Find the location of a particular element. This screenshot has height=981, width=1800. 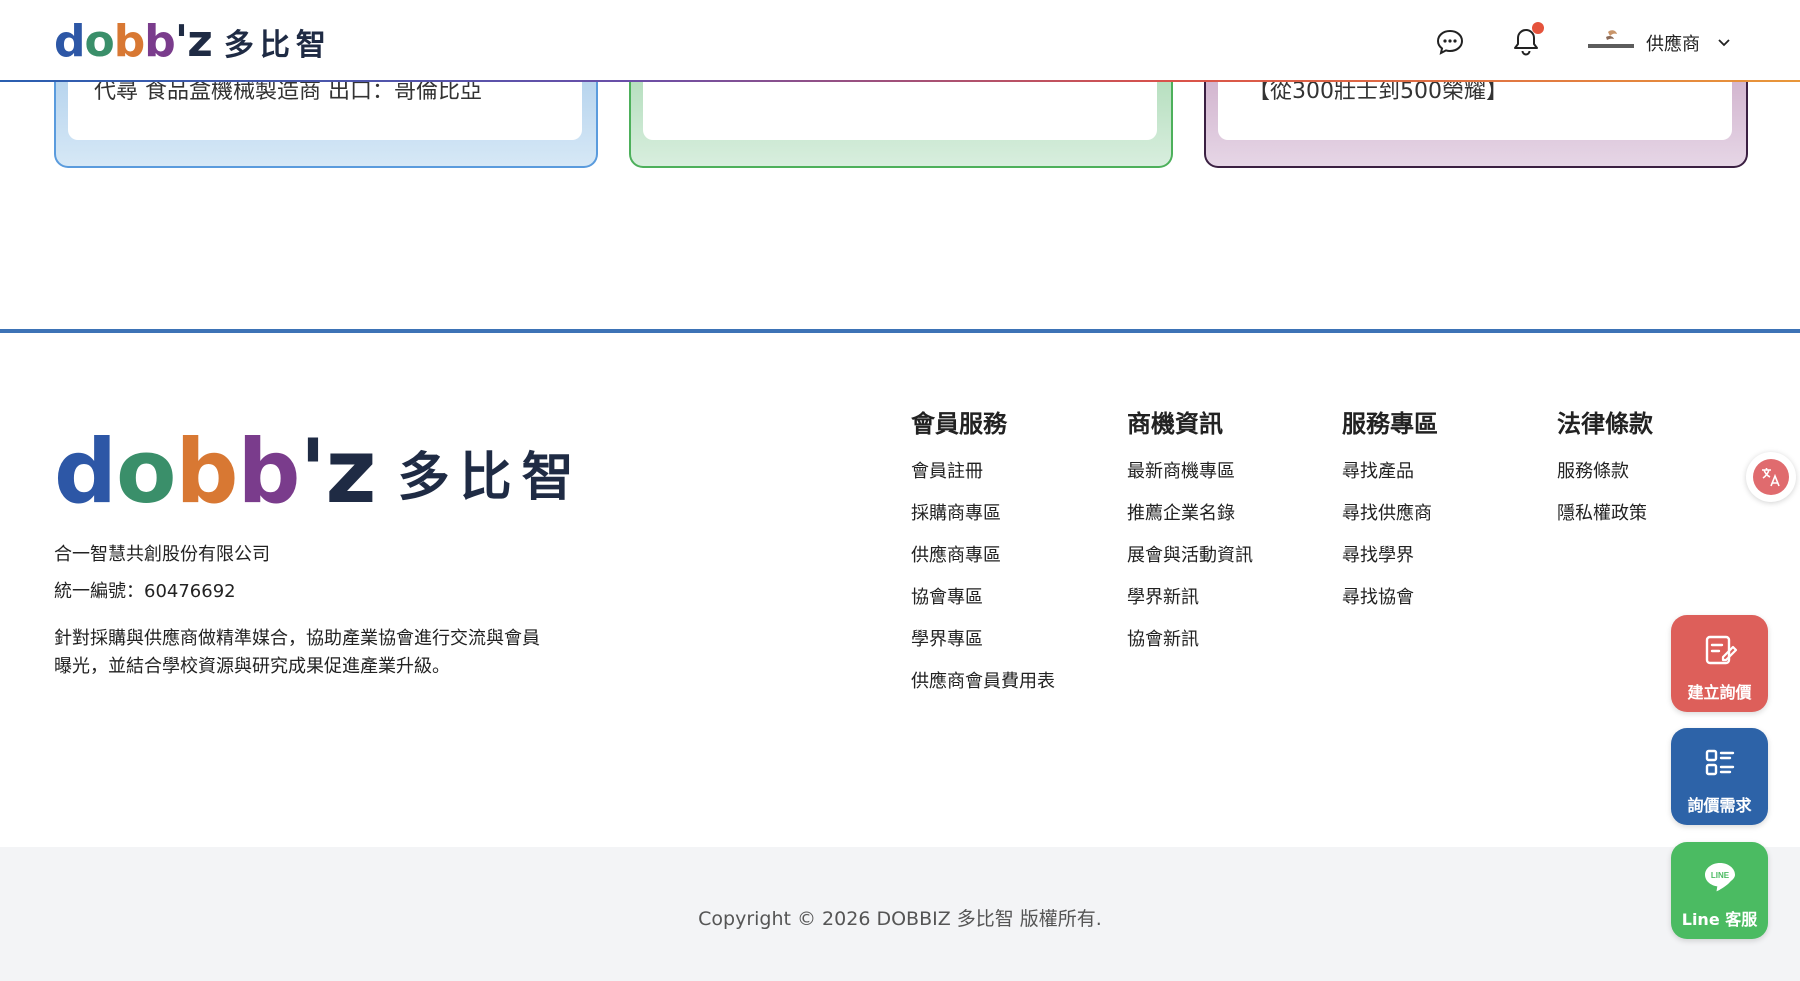

footer-link: 協會新訊 is located at coordinates (1227, 647).